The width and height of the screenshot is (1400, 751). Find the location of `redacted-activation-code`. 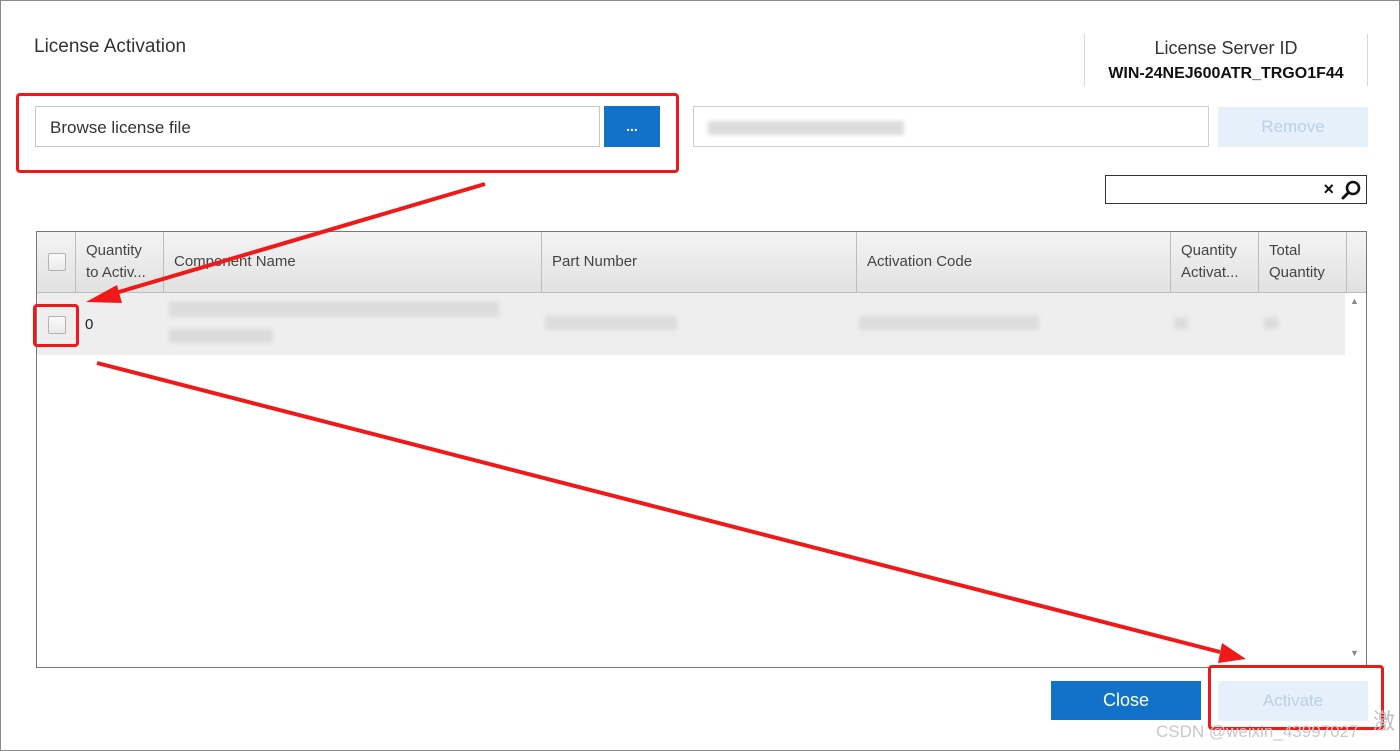

redacted-activation-code is located at coordinates (949, 323).